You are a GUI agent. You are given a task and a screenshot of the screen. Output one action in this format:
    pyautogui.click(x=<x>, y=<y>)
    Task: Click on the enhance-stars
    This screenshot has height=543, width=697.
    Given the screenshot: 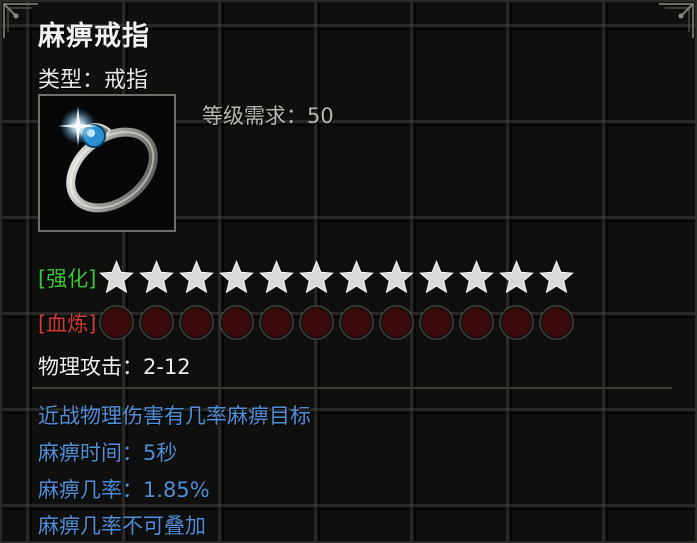 What is the action you would take?
    pyautogui.click(x=336, y=277)
    